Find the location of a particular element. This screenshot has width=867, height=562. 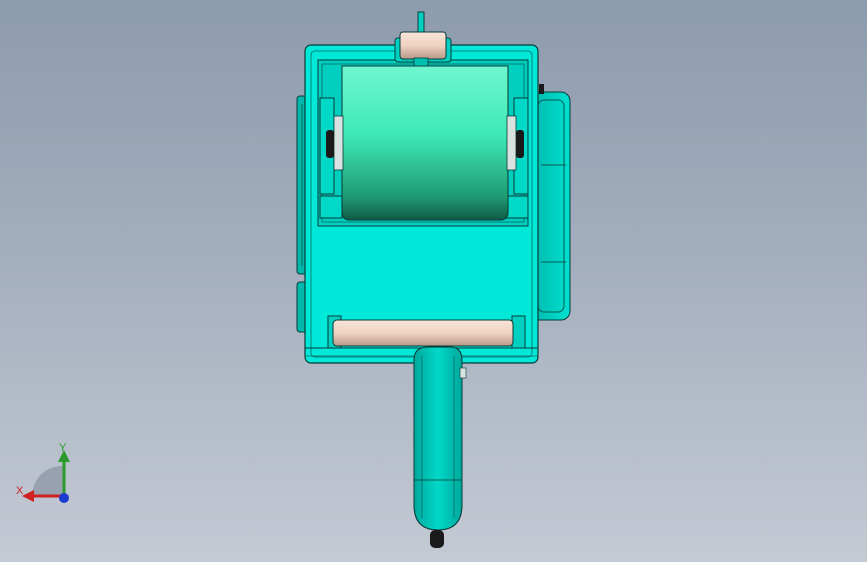

handle-knob is located at coordinates (437, 539).